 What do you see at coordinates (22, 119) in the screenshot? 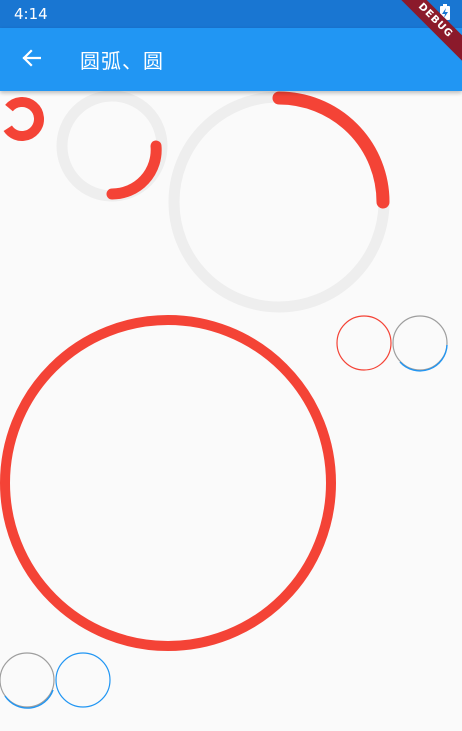
I see `small-red-arc` at bounding box center [22, 119].